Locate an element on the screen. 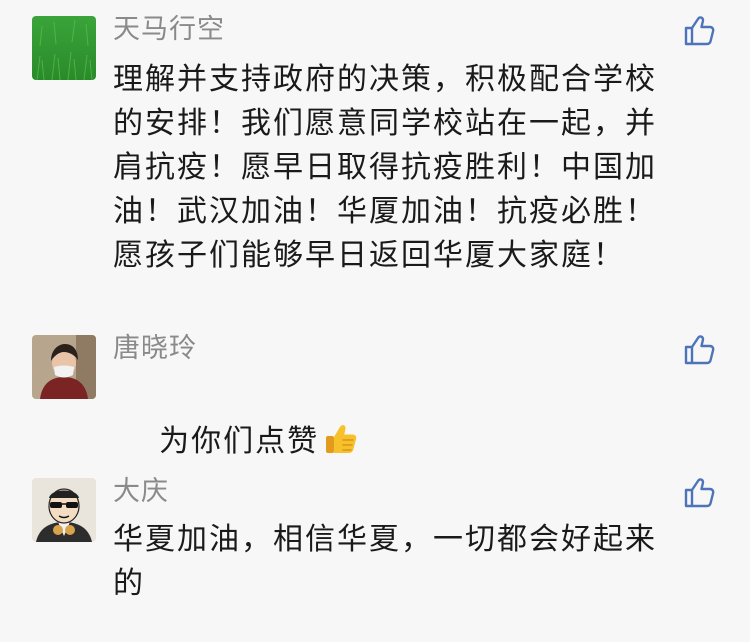 This screenshot has width=750, height=642. masked-person-avatar-icon is located at coordinates (64, 367).